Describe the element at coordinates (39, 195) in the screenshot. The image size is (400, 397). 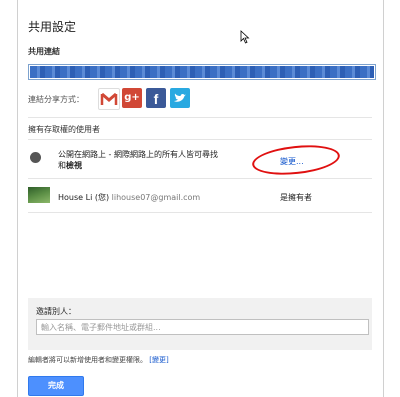
I see `avatar` at that location.